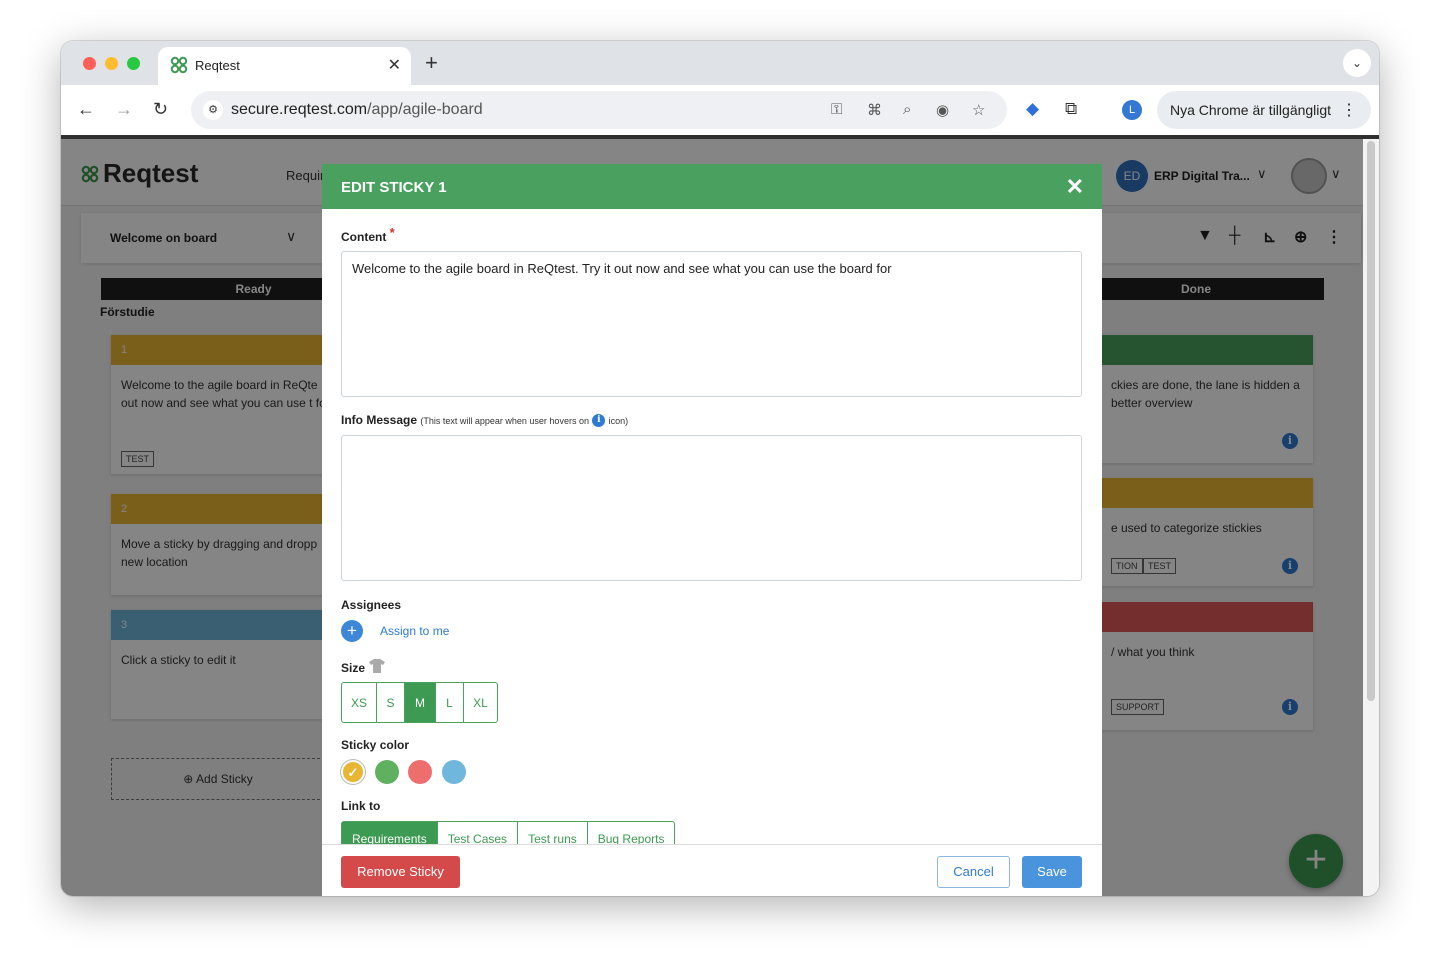  What do you see at coordinates (371, 605) in the screenshot?
I see `assignees-label: Assignees` at bounding box center [371, 605].